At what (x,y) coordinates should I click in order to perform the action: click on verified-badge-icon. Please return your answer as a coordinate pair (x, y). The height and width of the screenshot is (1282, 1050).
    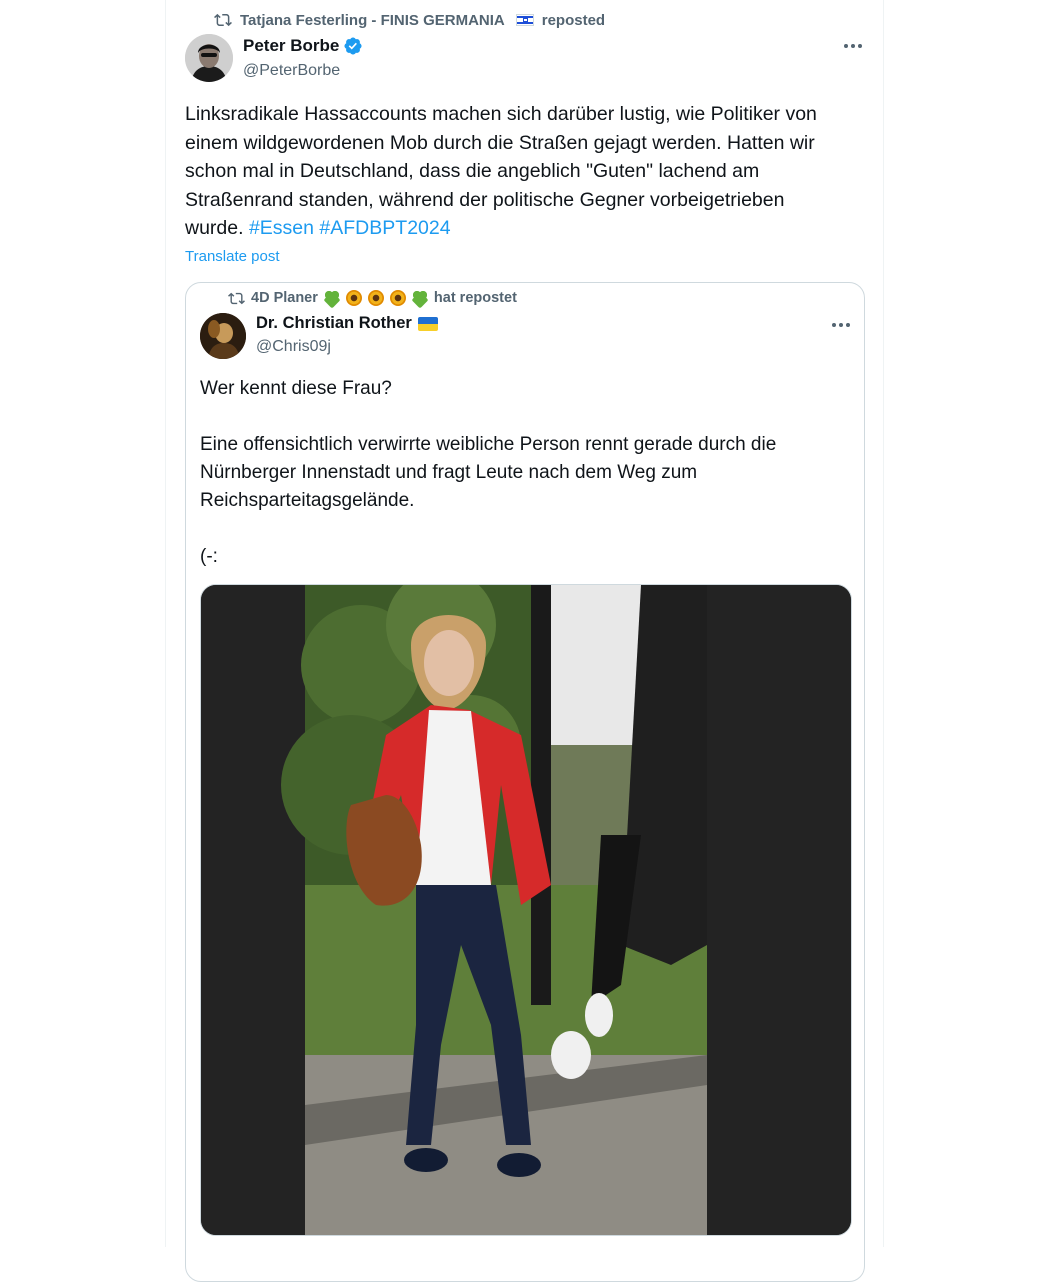
    Looking at the image, I should click on (353, 46).